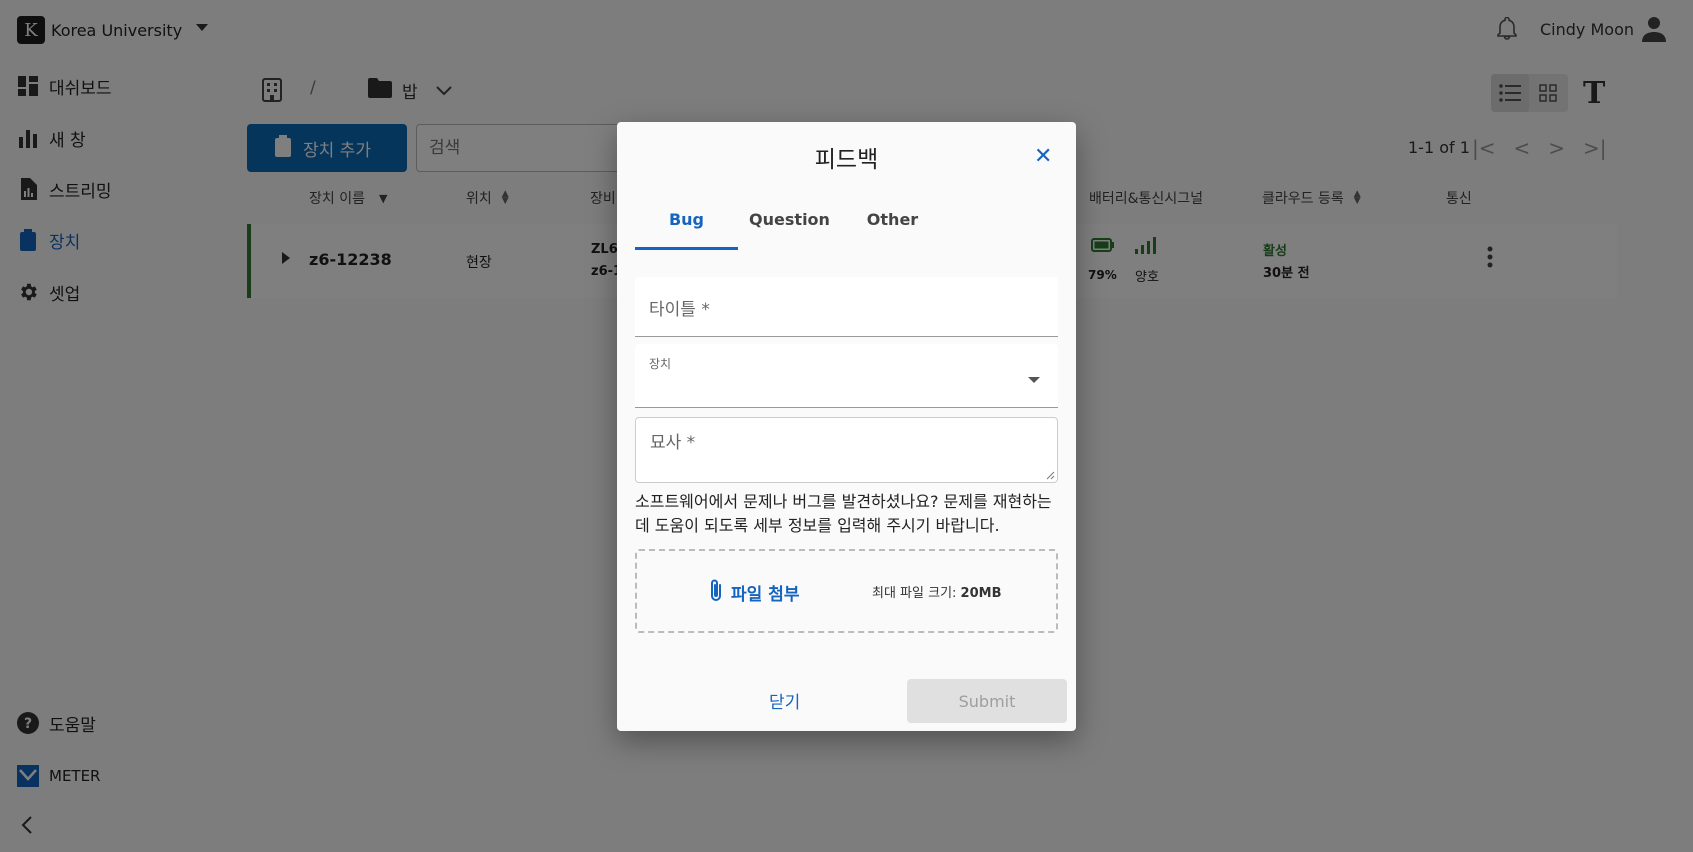 This screenshot has width=1693, height=852. Describe the element at coordinates (914, 593) in the screenshot. I see `max-file-size-label: 최대 파일 크기:` at that location.